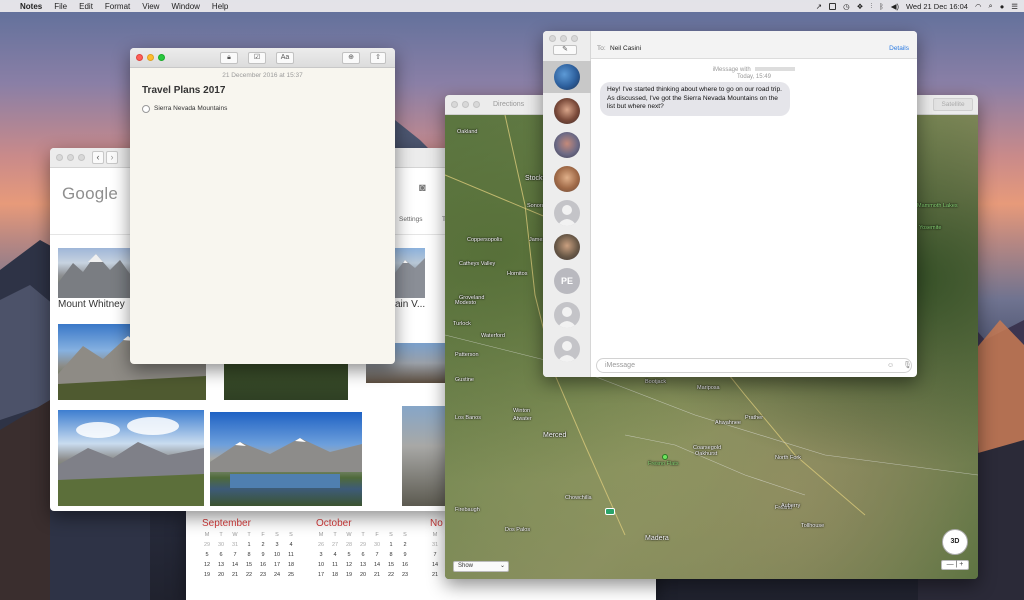 The image size is (1024, 600). I want to click on emoji-icon: ☺, so click(890, 365).